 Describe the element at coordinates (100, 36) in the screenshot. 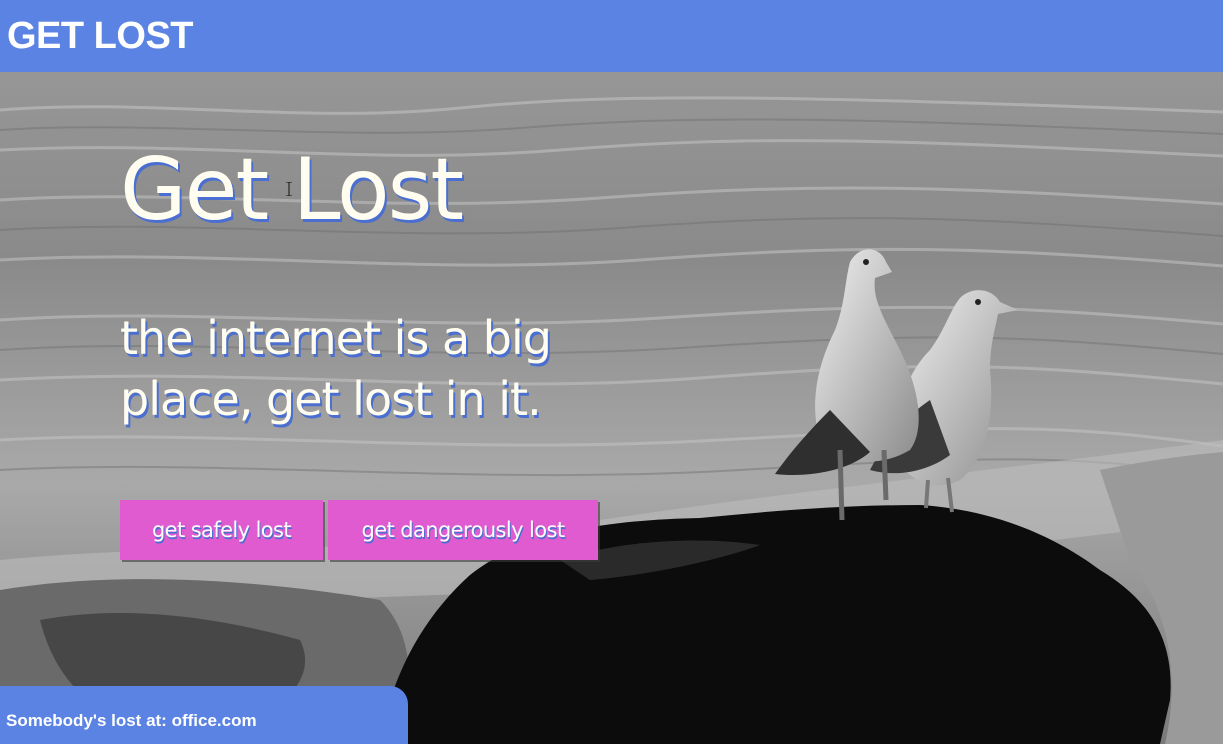

I see `brand-logo: GET LOST` at that location.